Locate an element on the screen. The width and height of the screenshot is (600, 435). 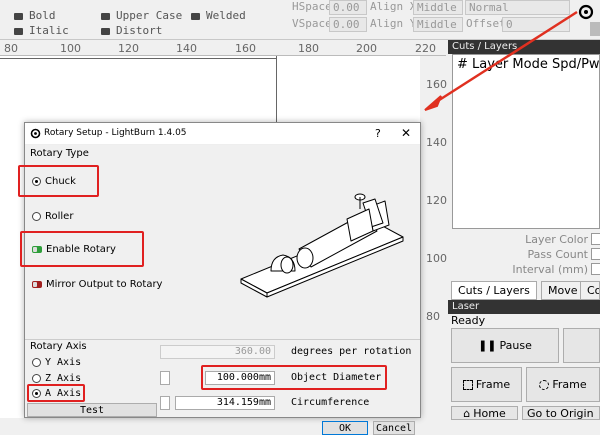
dialog-title: Rotary Setup - LightBurn 1.4.05 is located at coordinates (115, 133).